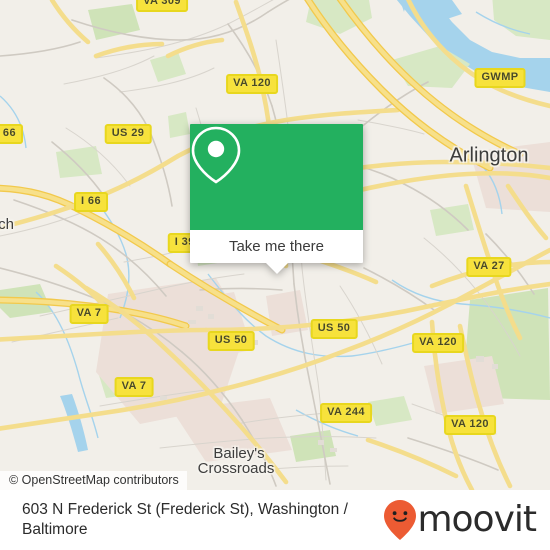 The height and width of the screenshot is (550, 550). Describe the element at coordinates (489, 155) in the screenshot. I see `place-label: Arlington` at that location.